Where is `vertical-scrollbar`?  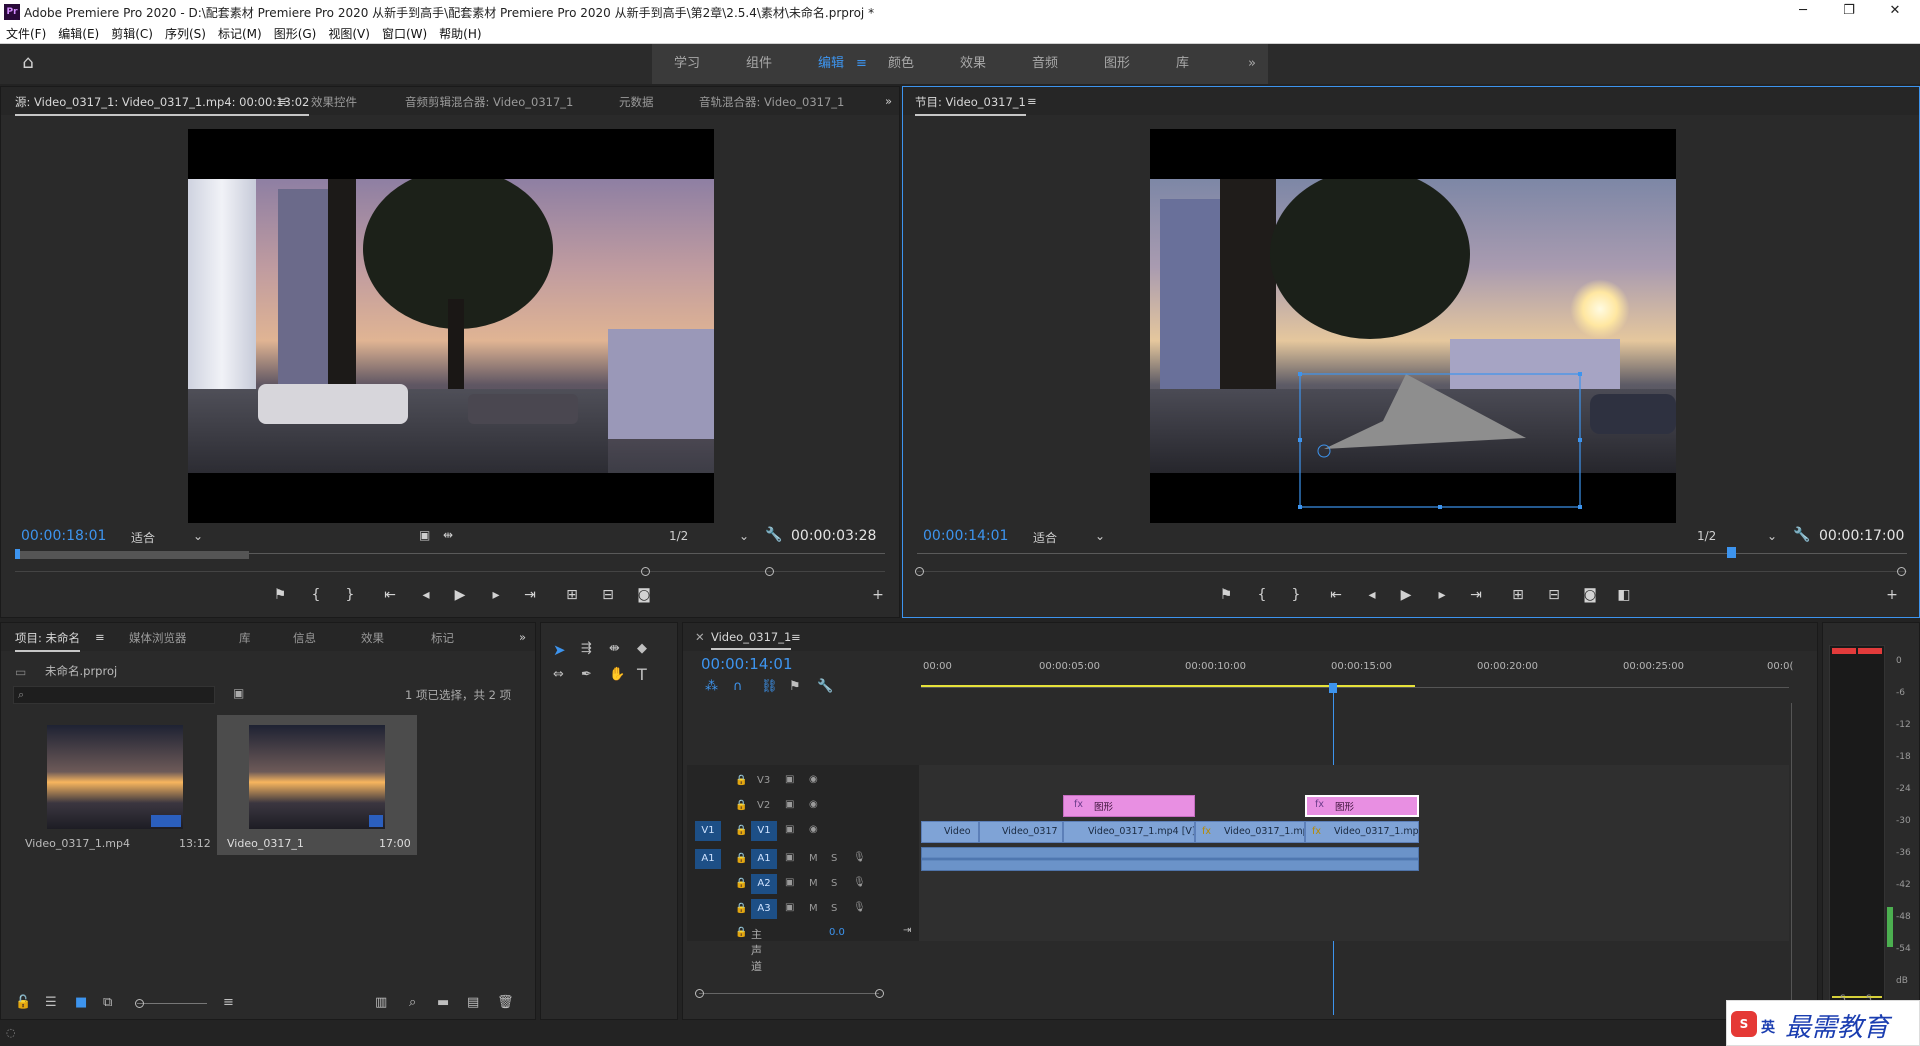 vertical-scrollbar is located at coordinates (1791, 853).